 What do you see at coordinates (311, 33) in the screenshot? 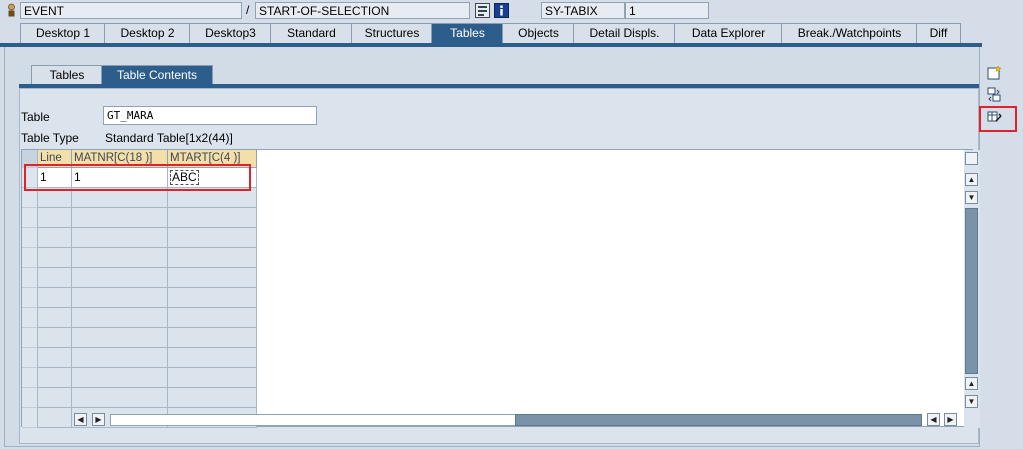
I see `tab-standard: Standard` at bounding box center [311, 33].